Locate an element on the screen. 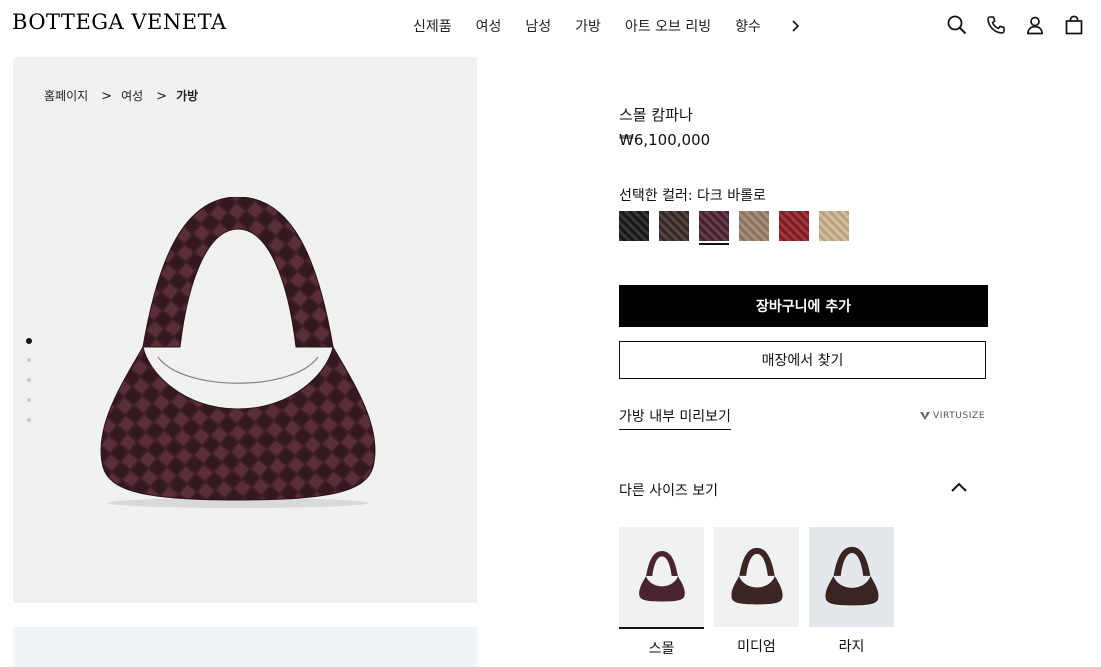 The width and height of the screenshot is (1101, 667). size-option-medium: 미디엄 is located at coordinates (756, 592).